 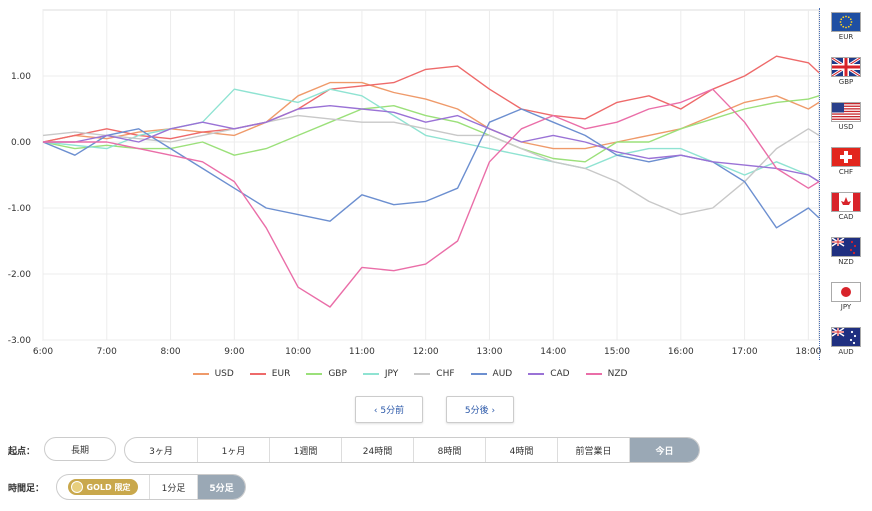 I want to click on flag-code-label: NZD, so click(x=846, y=262).